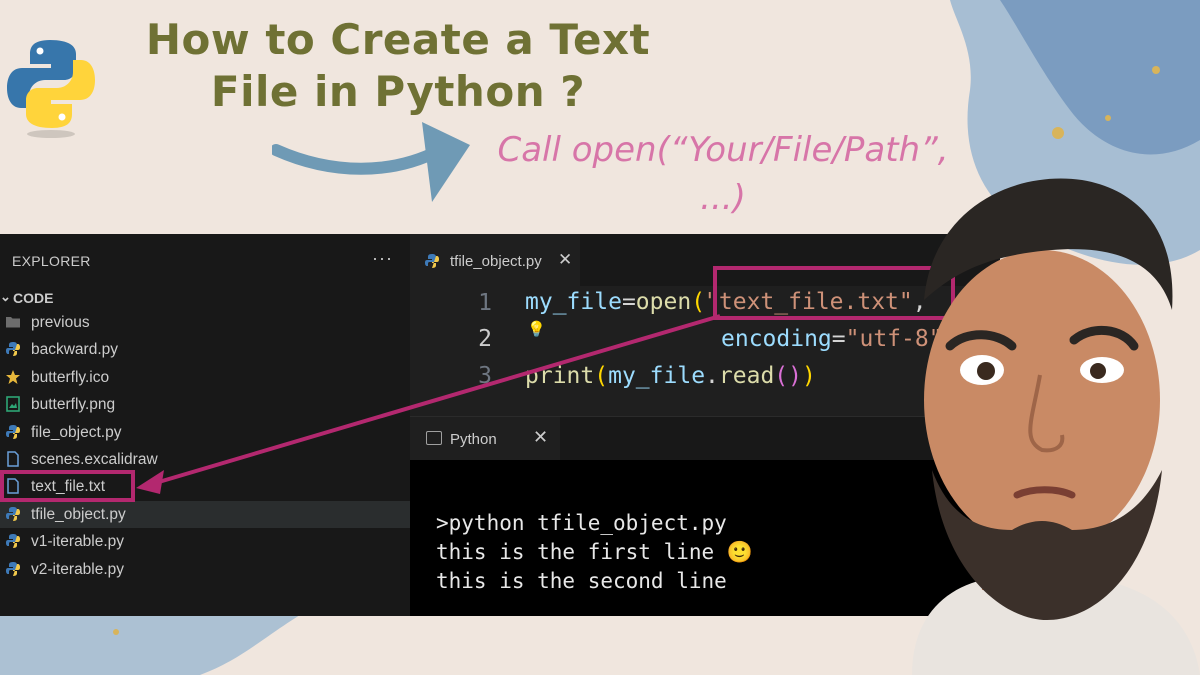 This screenshot has height=675, width=1200. I want to click on code-token: =, so click(838, 339).